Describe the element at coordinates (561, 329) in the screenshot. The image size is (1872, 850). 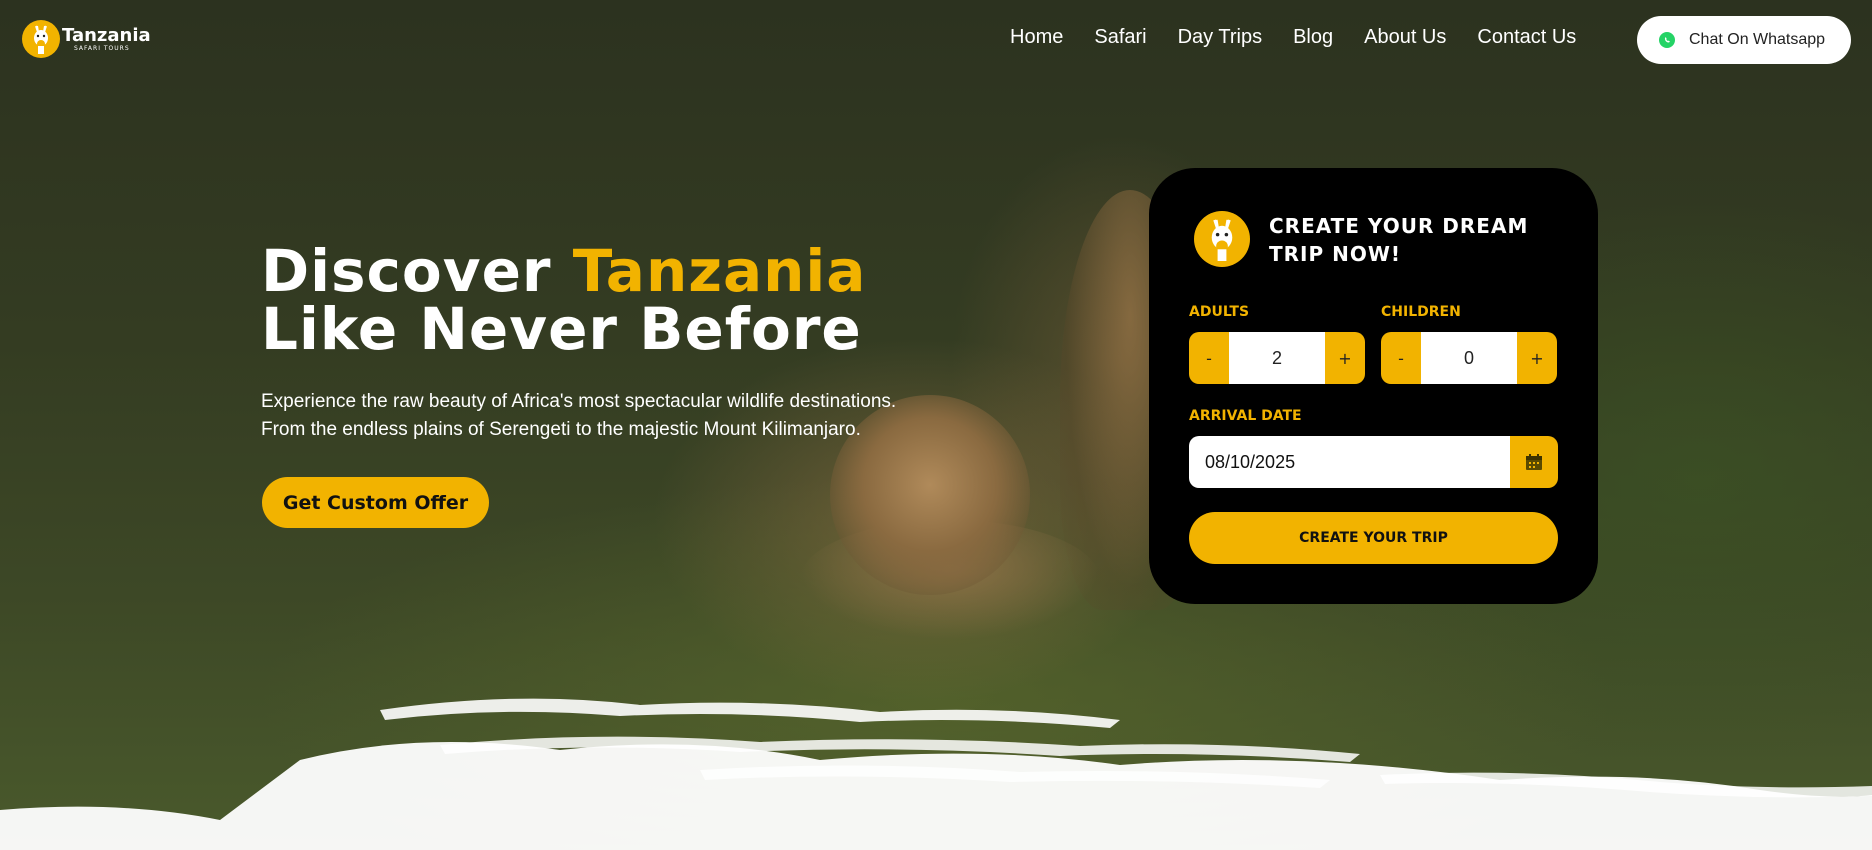
I see `headline-line2: Like Never Before` at that location.